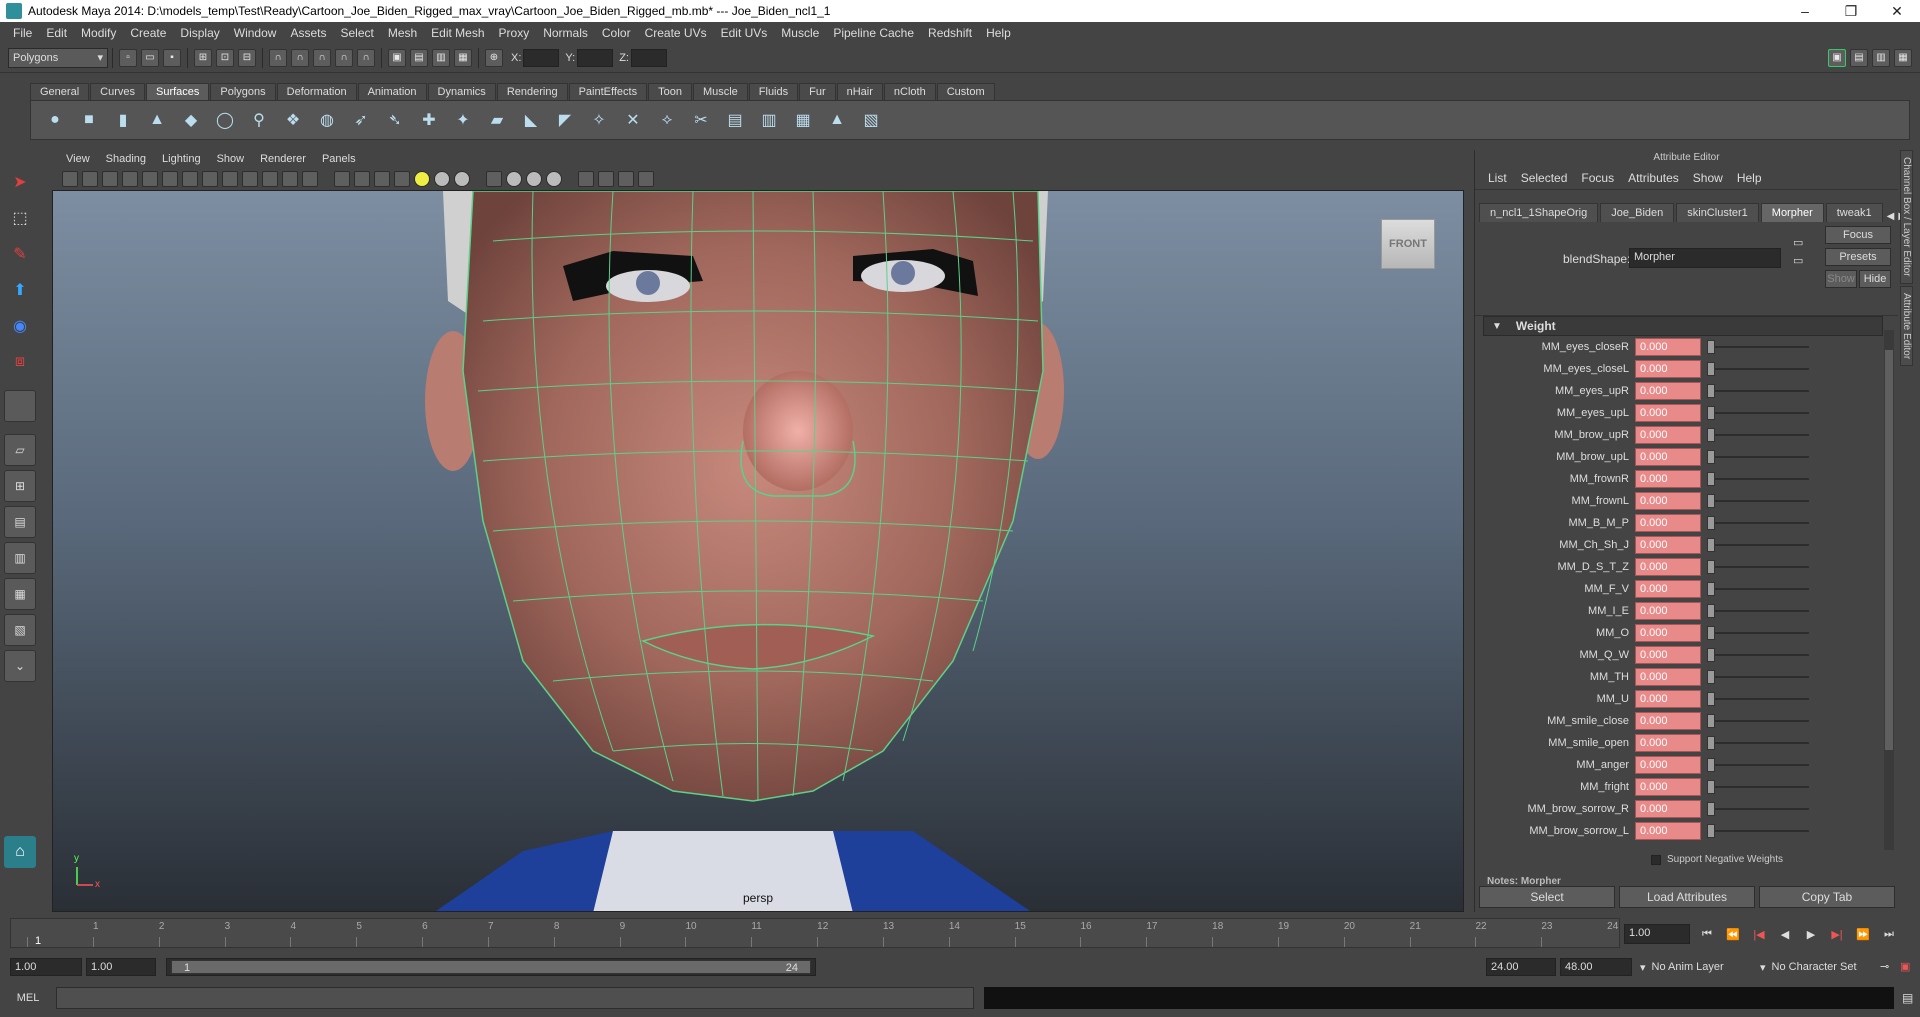 The image size is (1920, 1017). Describe the element at coordinates (20, 182) in the screenshot. I see `select-tool-icon: ➤` at that location.